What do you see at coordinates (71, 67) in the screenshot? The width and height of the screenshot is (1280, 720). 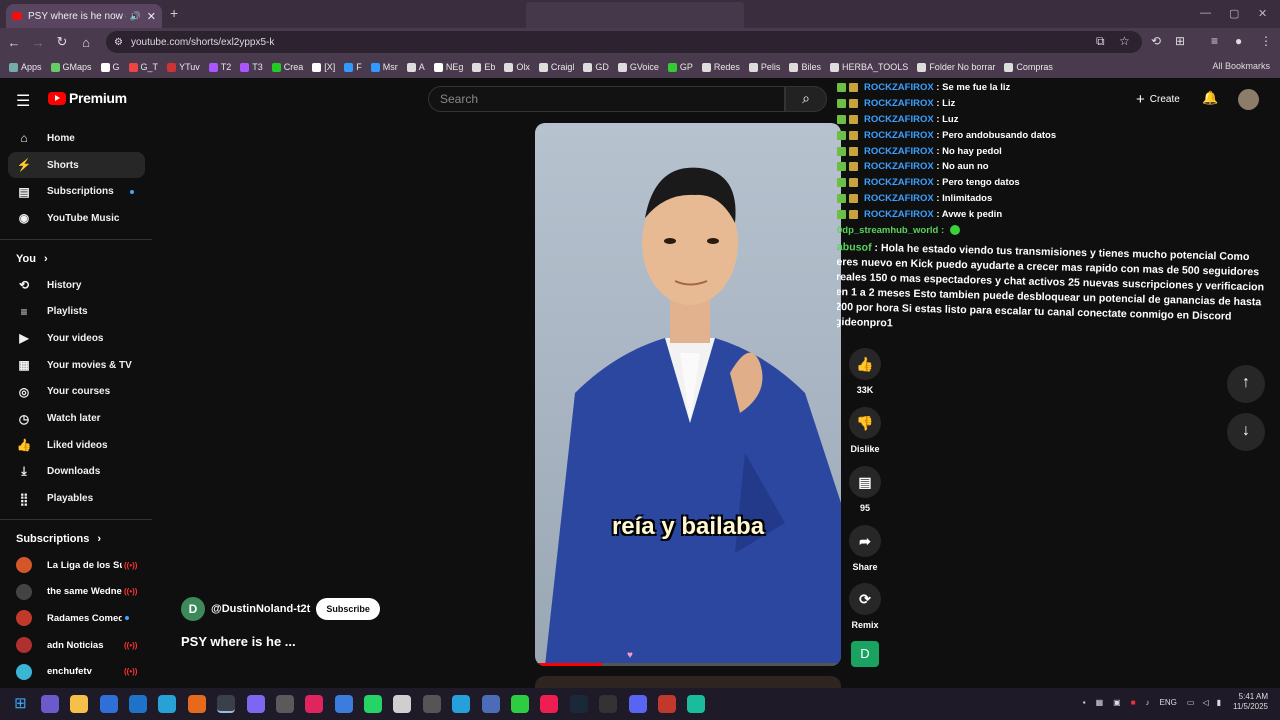 I see `bookmark-item: GMaps` at bounding box center [71, 67].